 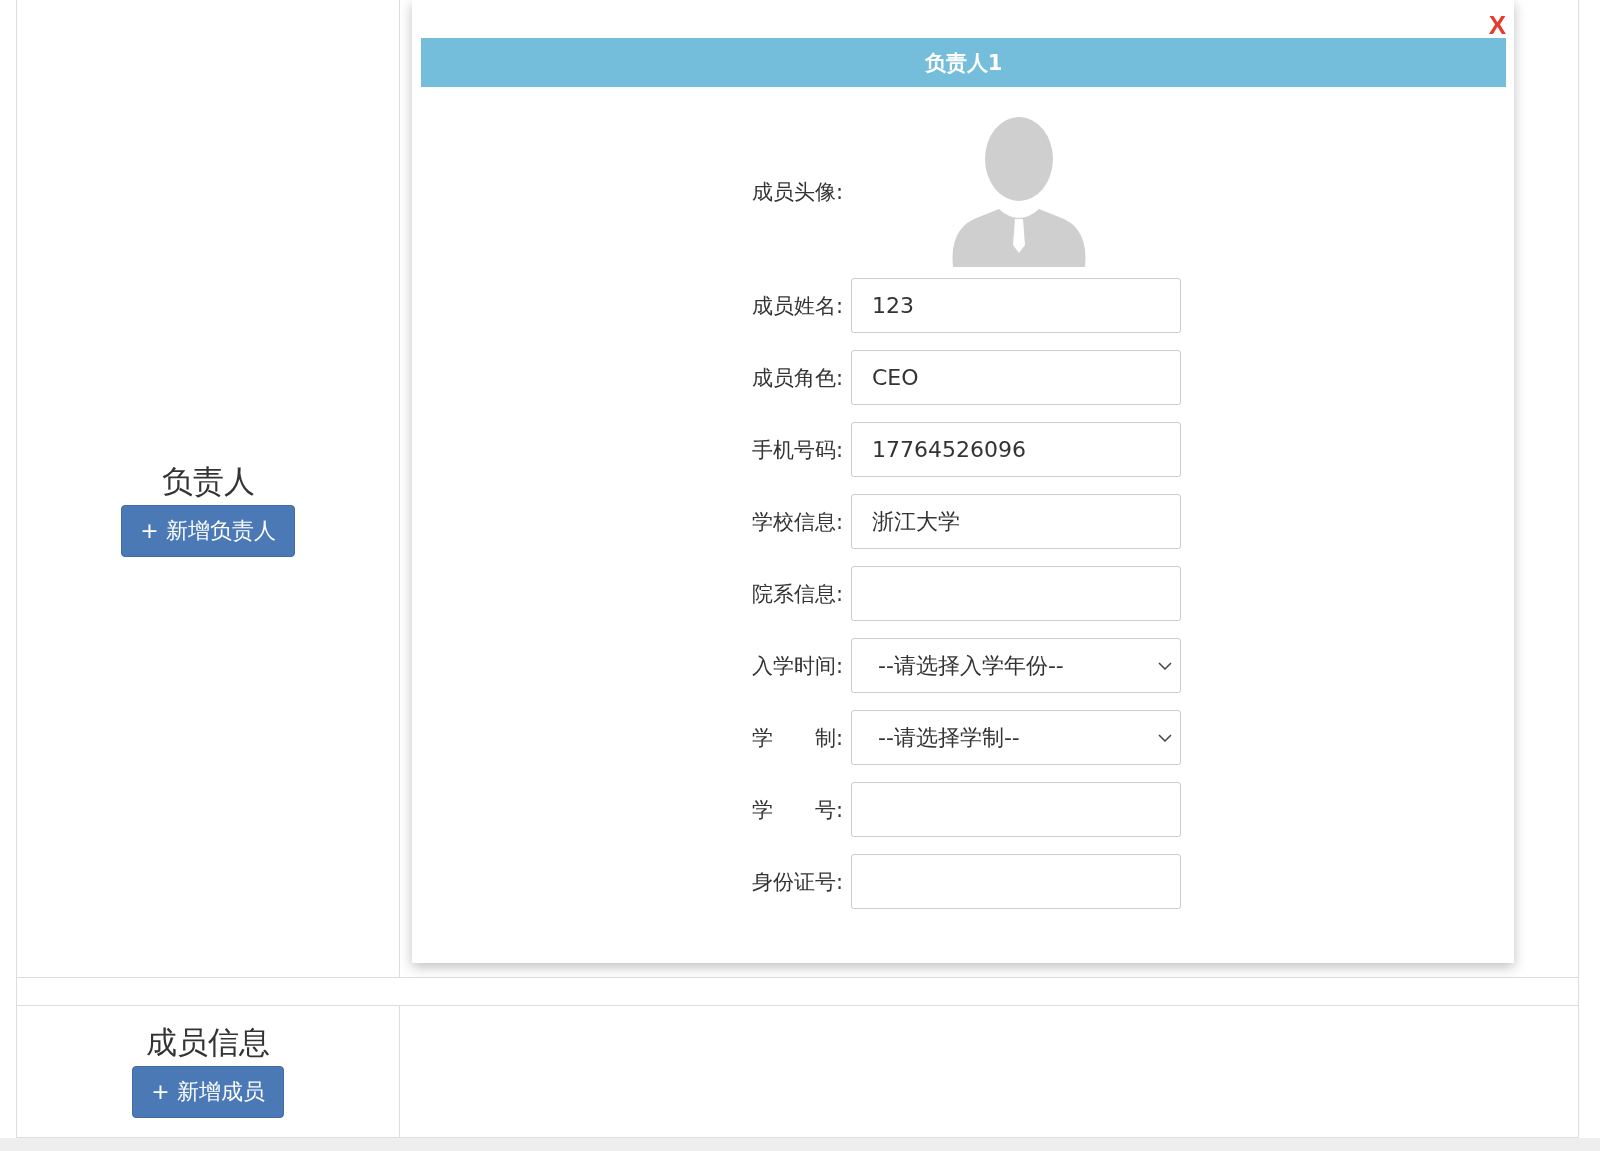 What do you see at coordinates (208, 1042) in the screenshot?
I see `section-title: 成员信息` at bounding box center [208, 1042].